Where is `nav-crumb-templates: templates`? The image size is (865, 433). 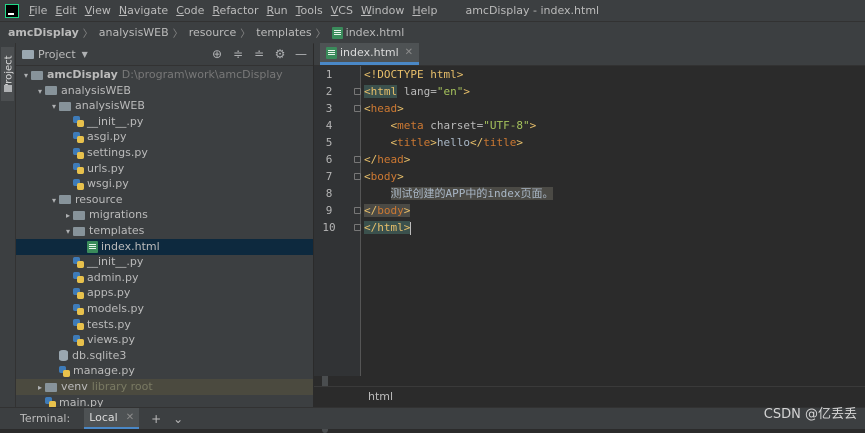 nav-crumb-templates: templates is located at coordinates (282, 32).